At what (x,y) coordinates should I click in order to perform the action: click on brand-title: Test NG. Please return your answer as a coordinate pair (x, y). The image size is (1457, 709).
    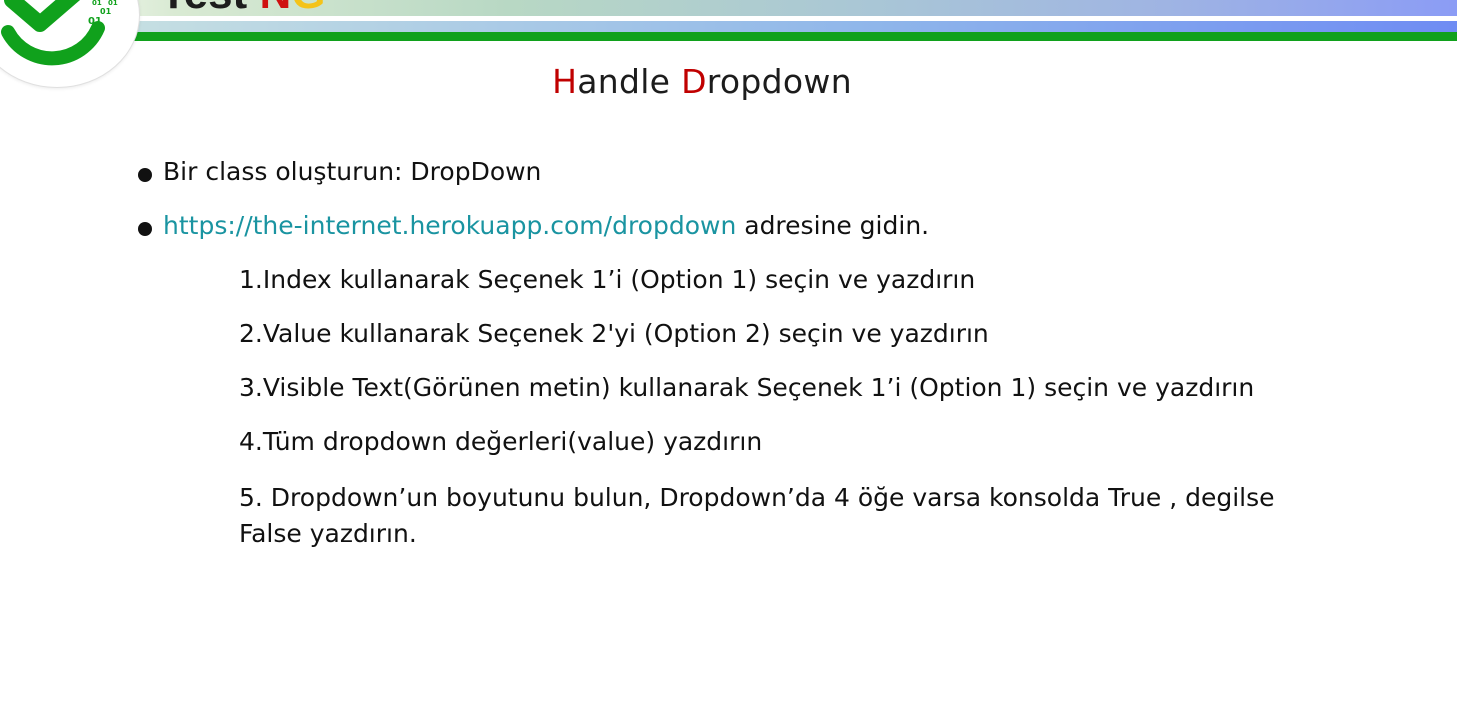
    Looking at the image, I should click on (242, 8).